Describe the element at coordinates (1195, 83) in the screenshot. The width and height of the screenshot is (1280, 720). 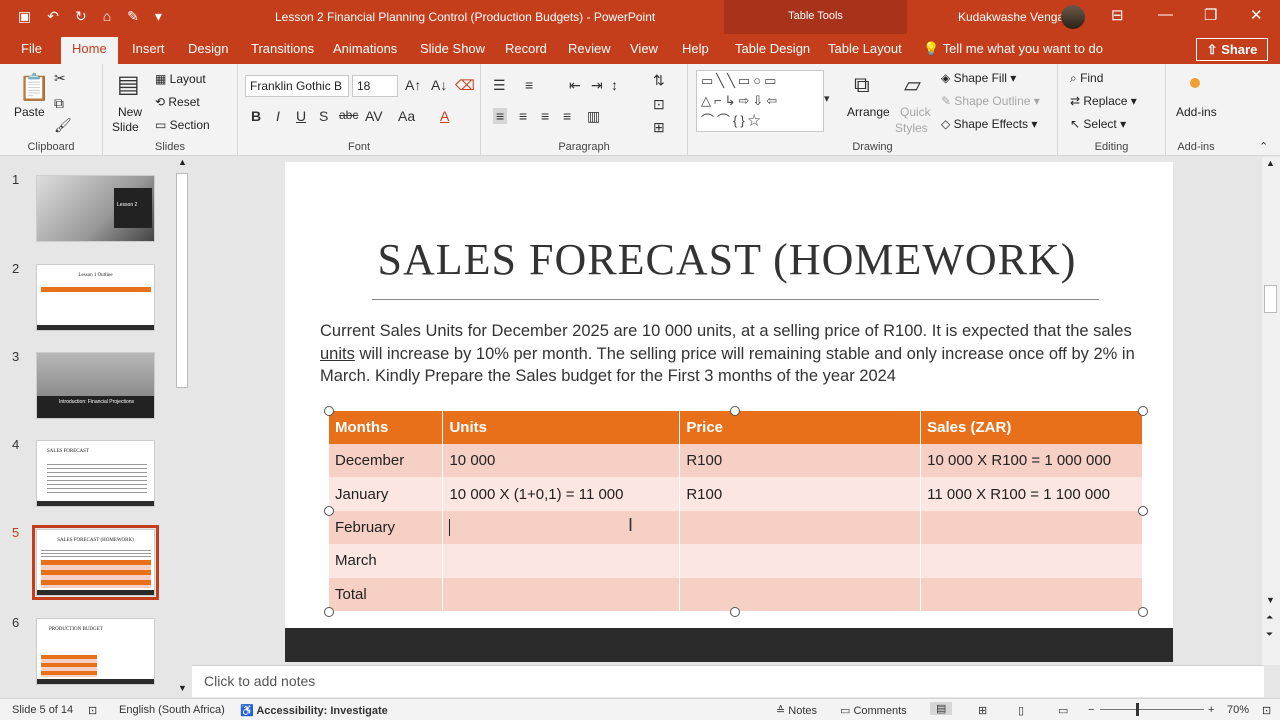
I see `addins-icon` at that location.